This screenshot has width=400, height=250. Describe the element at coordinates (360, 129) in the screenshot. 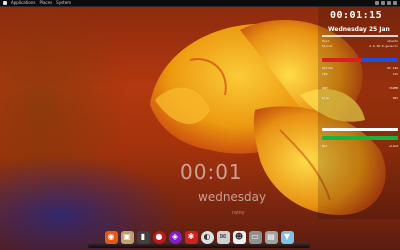

I see `conky-bar-memory` at that location.